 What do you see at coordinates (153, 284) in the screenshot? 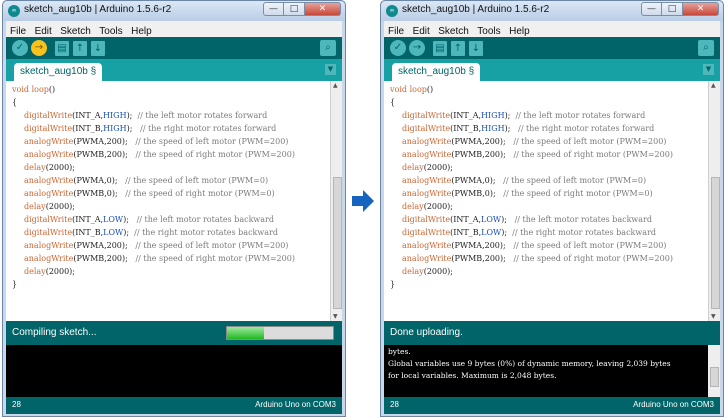
I see `code-line: }` at bounding box center [153, 284].